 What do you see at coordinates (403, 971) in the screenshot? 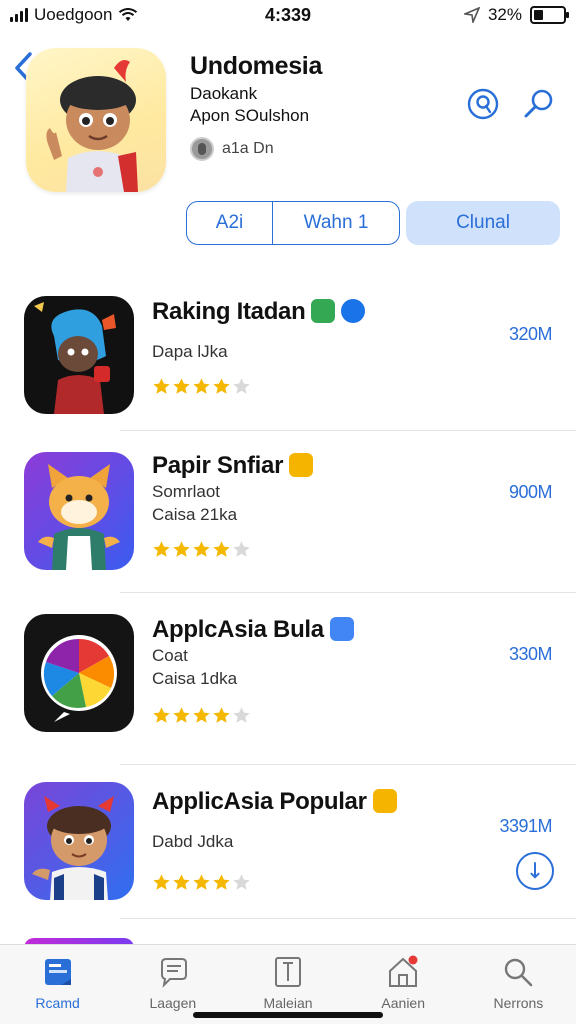
I see `home-icon` at bounding box center [403, 971].